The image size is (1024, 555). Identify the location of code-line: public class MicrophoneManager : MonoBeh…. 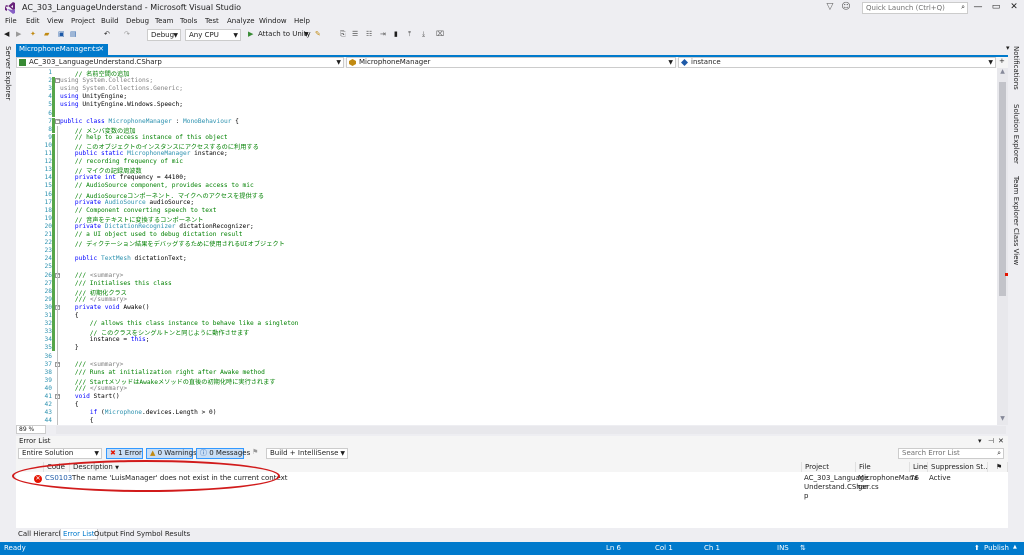
(149, 121).